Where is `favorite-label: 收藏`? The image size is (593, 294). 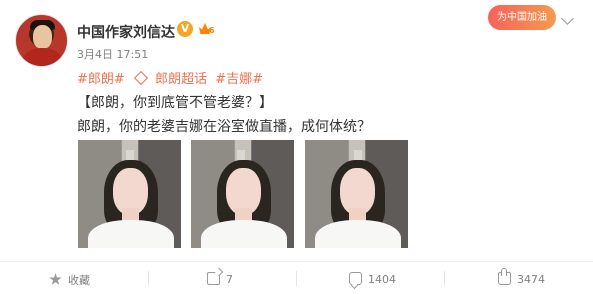
favorite-label: 收藏 is located at coordinates (79, 280).